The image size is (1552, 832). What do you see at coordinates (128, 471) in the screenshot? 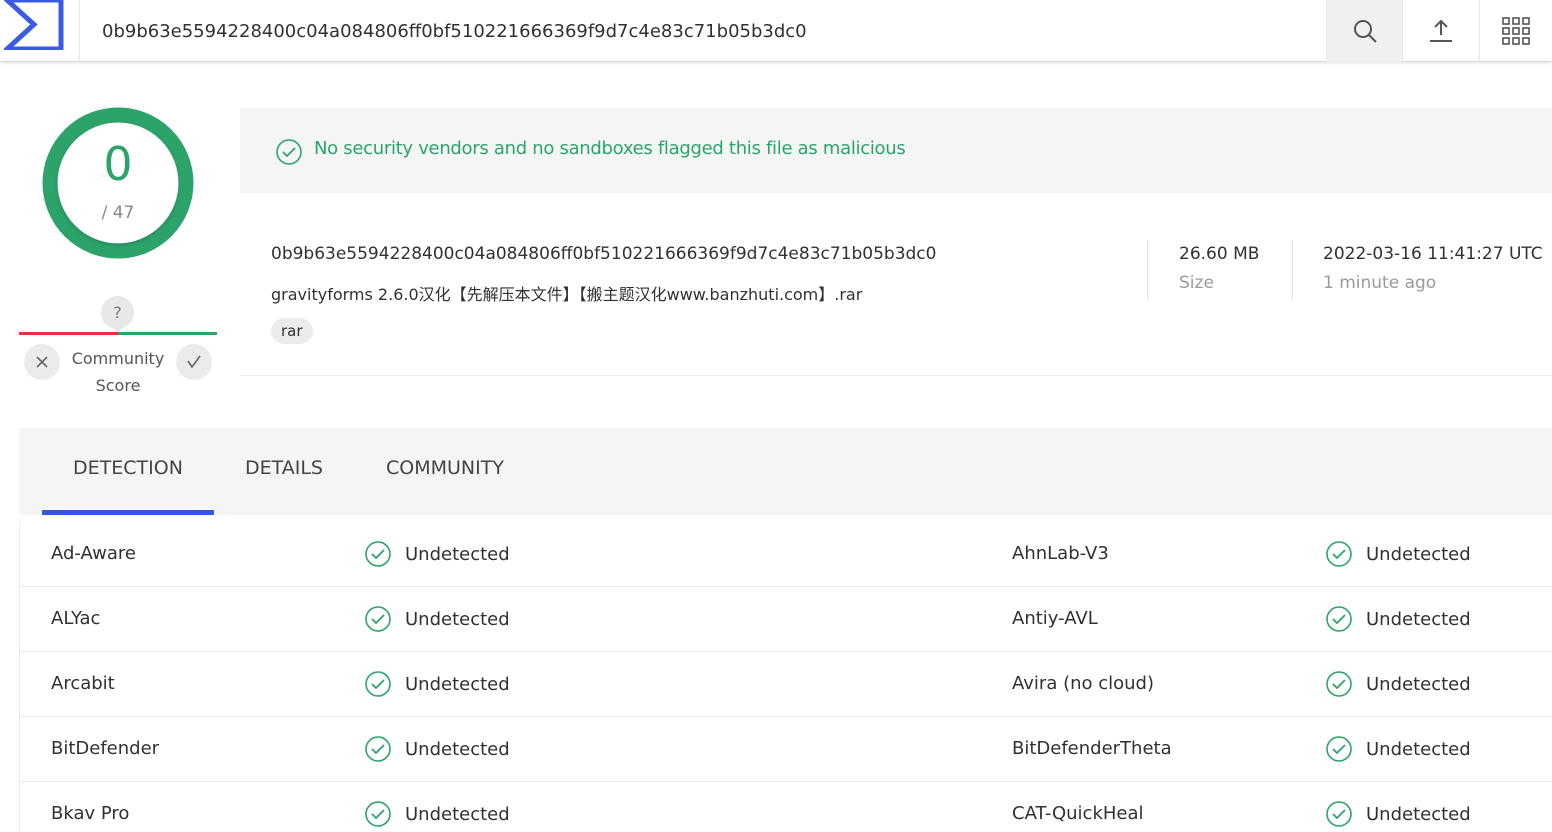
I see `tab-detection: DETECTION` at bounding box center [128, 471].